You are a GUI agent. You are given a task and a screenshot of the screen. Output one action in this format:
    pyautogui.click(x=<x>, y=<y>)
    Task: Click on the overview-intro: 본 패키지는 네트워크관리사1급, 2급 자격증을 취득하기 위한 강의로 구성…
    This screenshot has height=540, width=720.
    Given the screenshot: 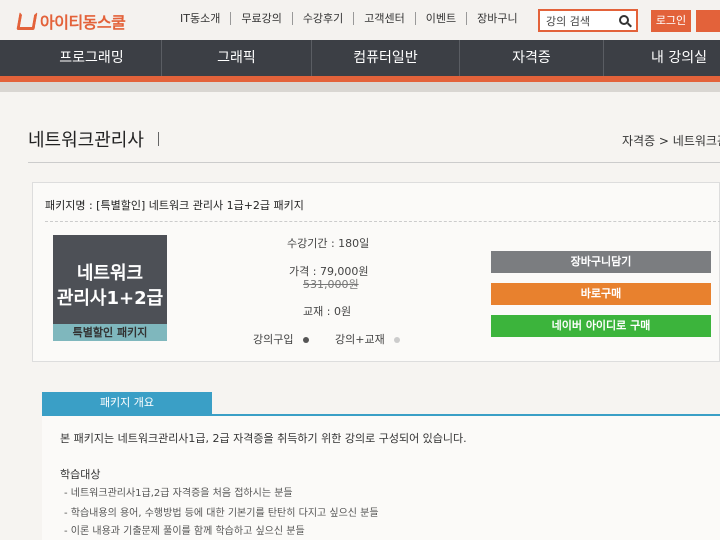 What is the action you would take?
    pyautogui.click(x=263, y=438)
    